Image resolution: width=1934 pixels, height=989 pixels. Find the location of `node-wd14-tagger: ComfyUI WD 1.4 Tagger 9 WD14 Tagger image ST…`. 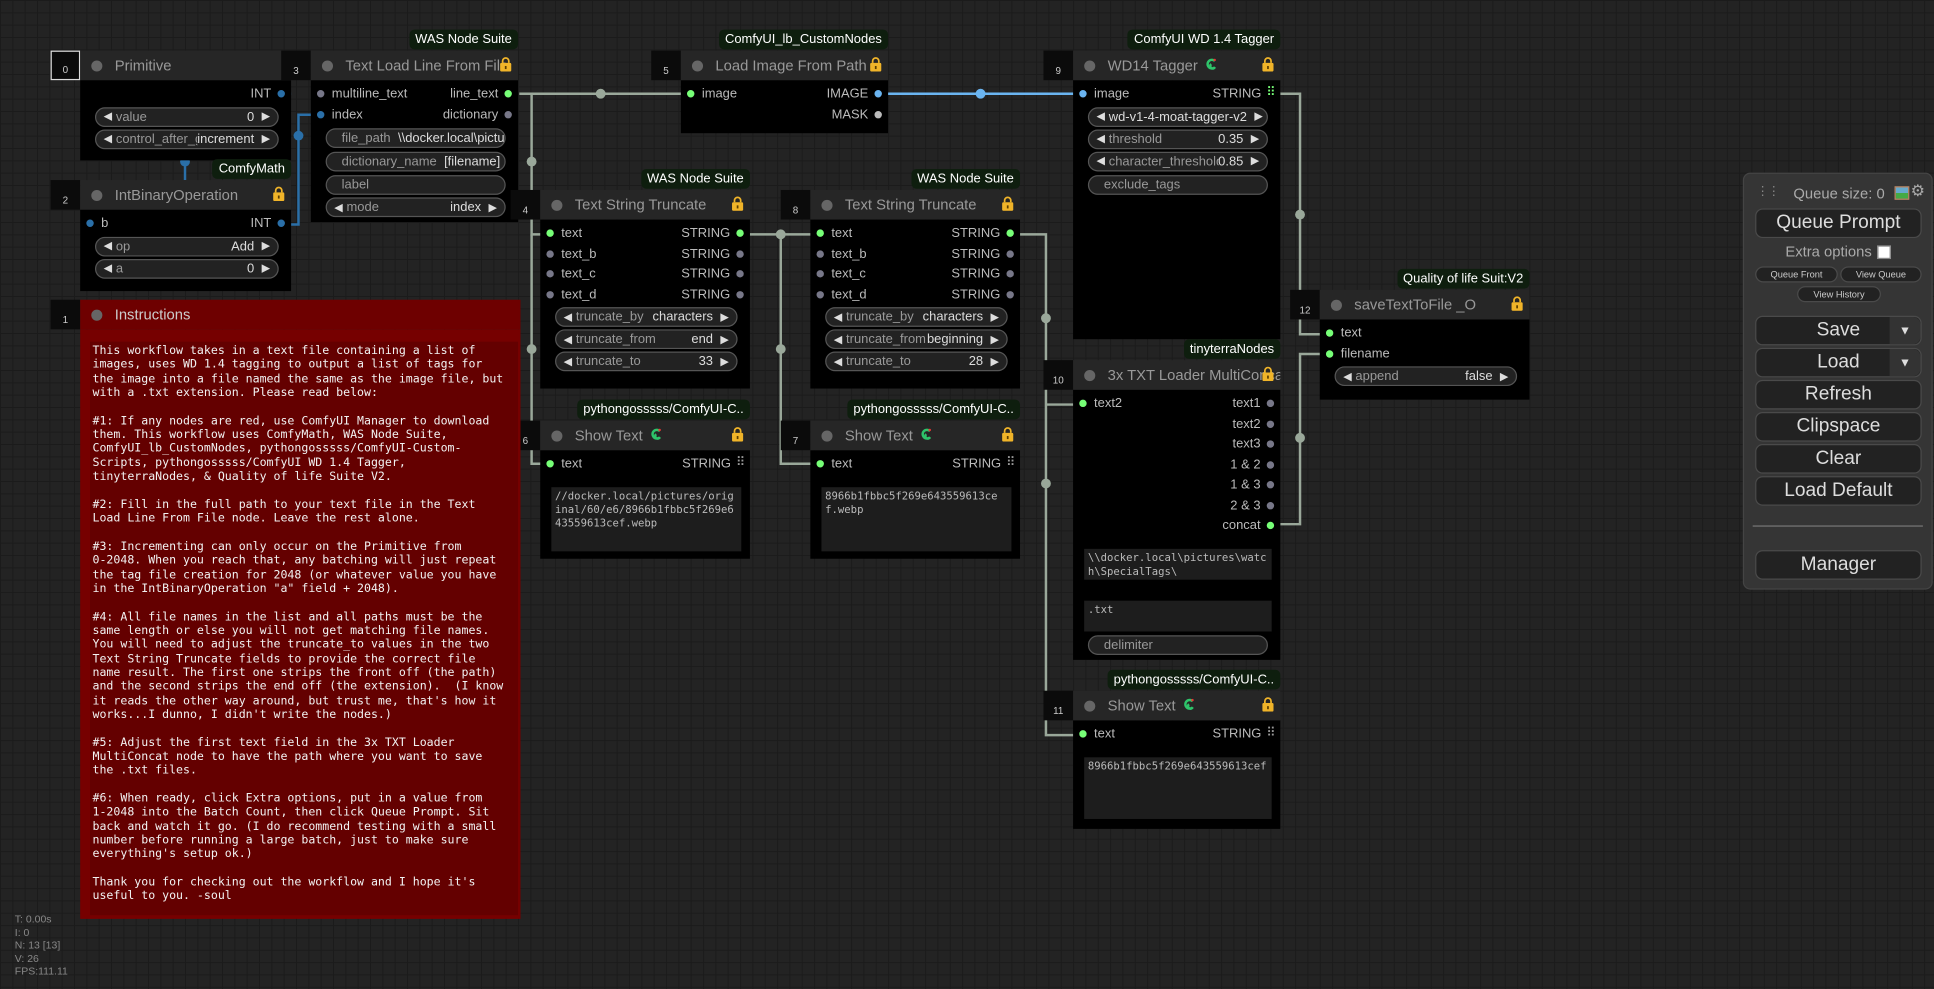

node-wd14-tagger: ComfyUI WD 1.4 Tagger 9 WD14 Tagger image ST… is located at coordinates (1162, 184).